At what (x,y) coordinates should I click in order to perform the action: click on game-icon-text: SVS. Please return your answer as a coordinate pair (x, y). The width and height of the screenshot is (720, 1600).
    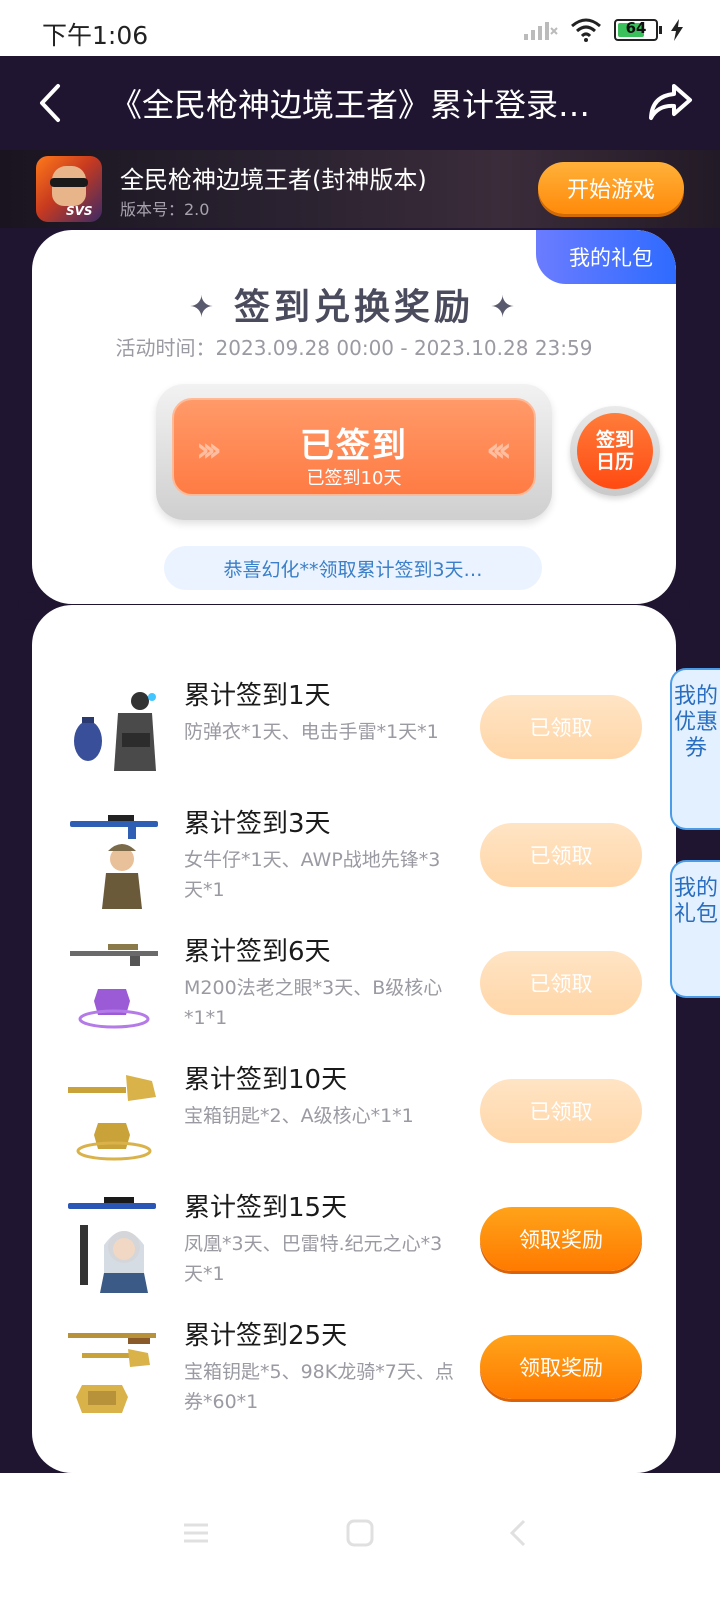
    Looking at the image, I should click on (79, 211).